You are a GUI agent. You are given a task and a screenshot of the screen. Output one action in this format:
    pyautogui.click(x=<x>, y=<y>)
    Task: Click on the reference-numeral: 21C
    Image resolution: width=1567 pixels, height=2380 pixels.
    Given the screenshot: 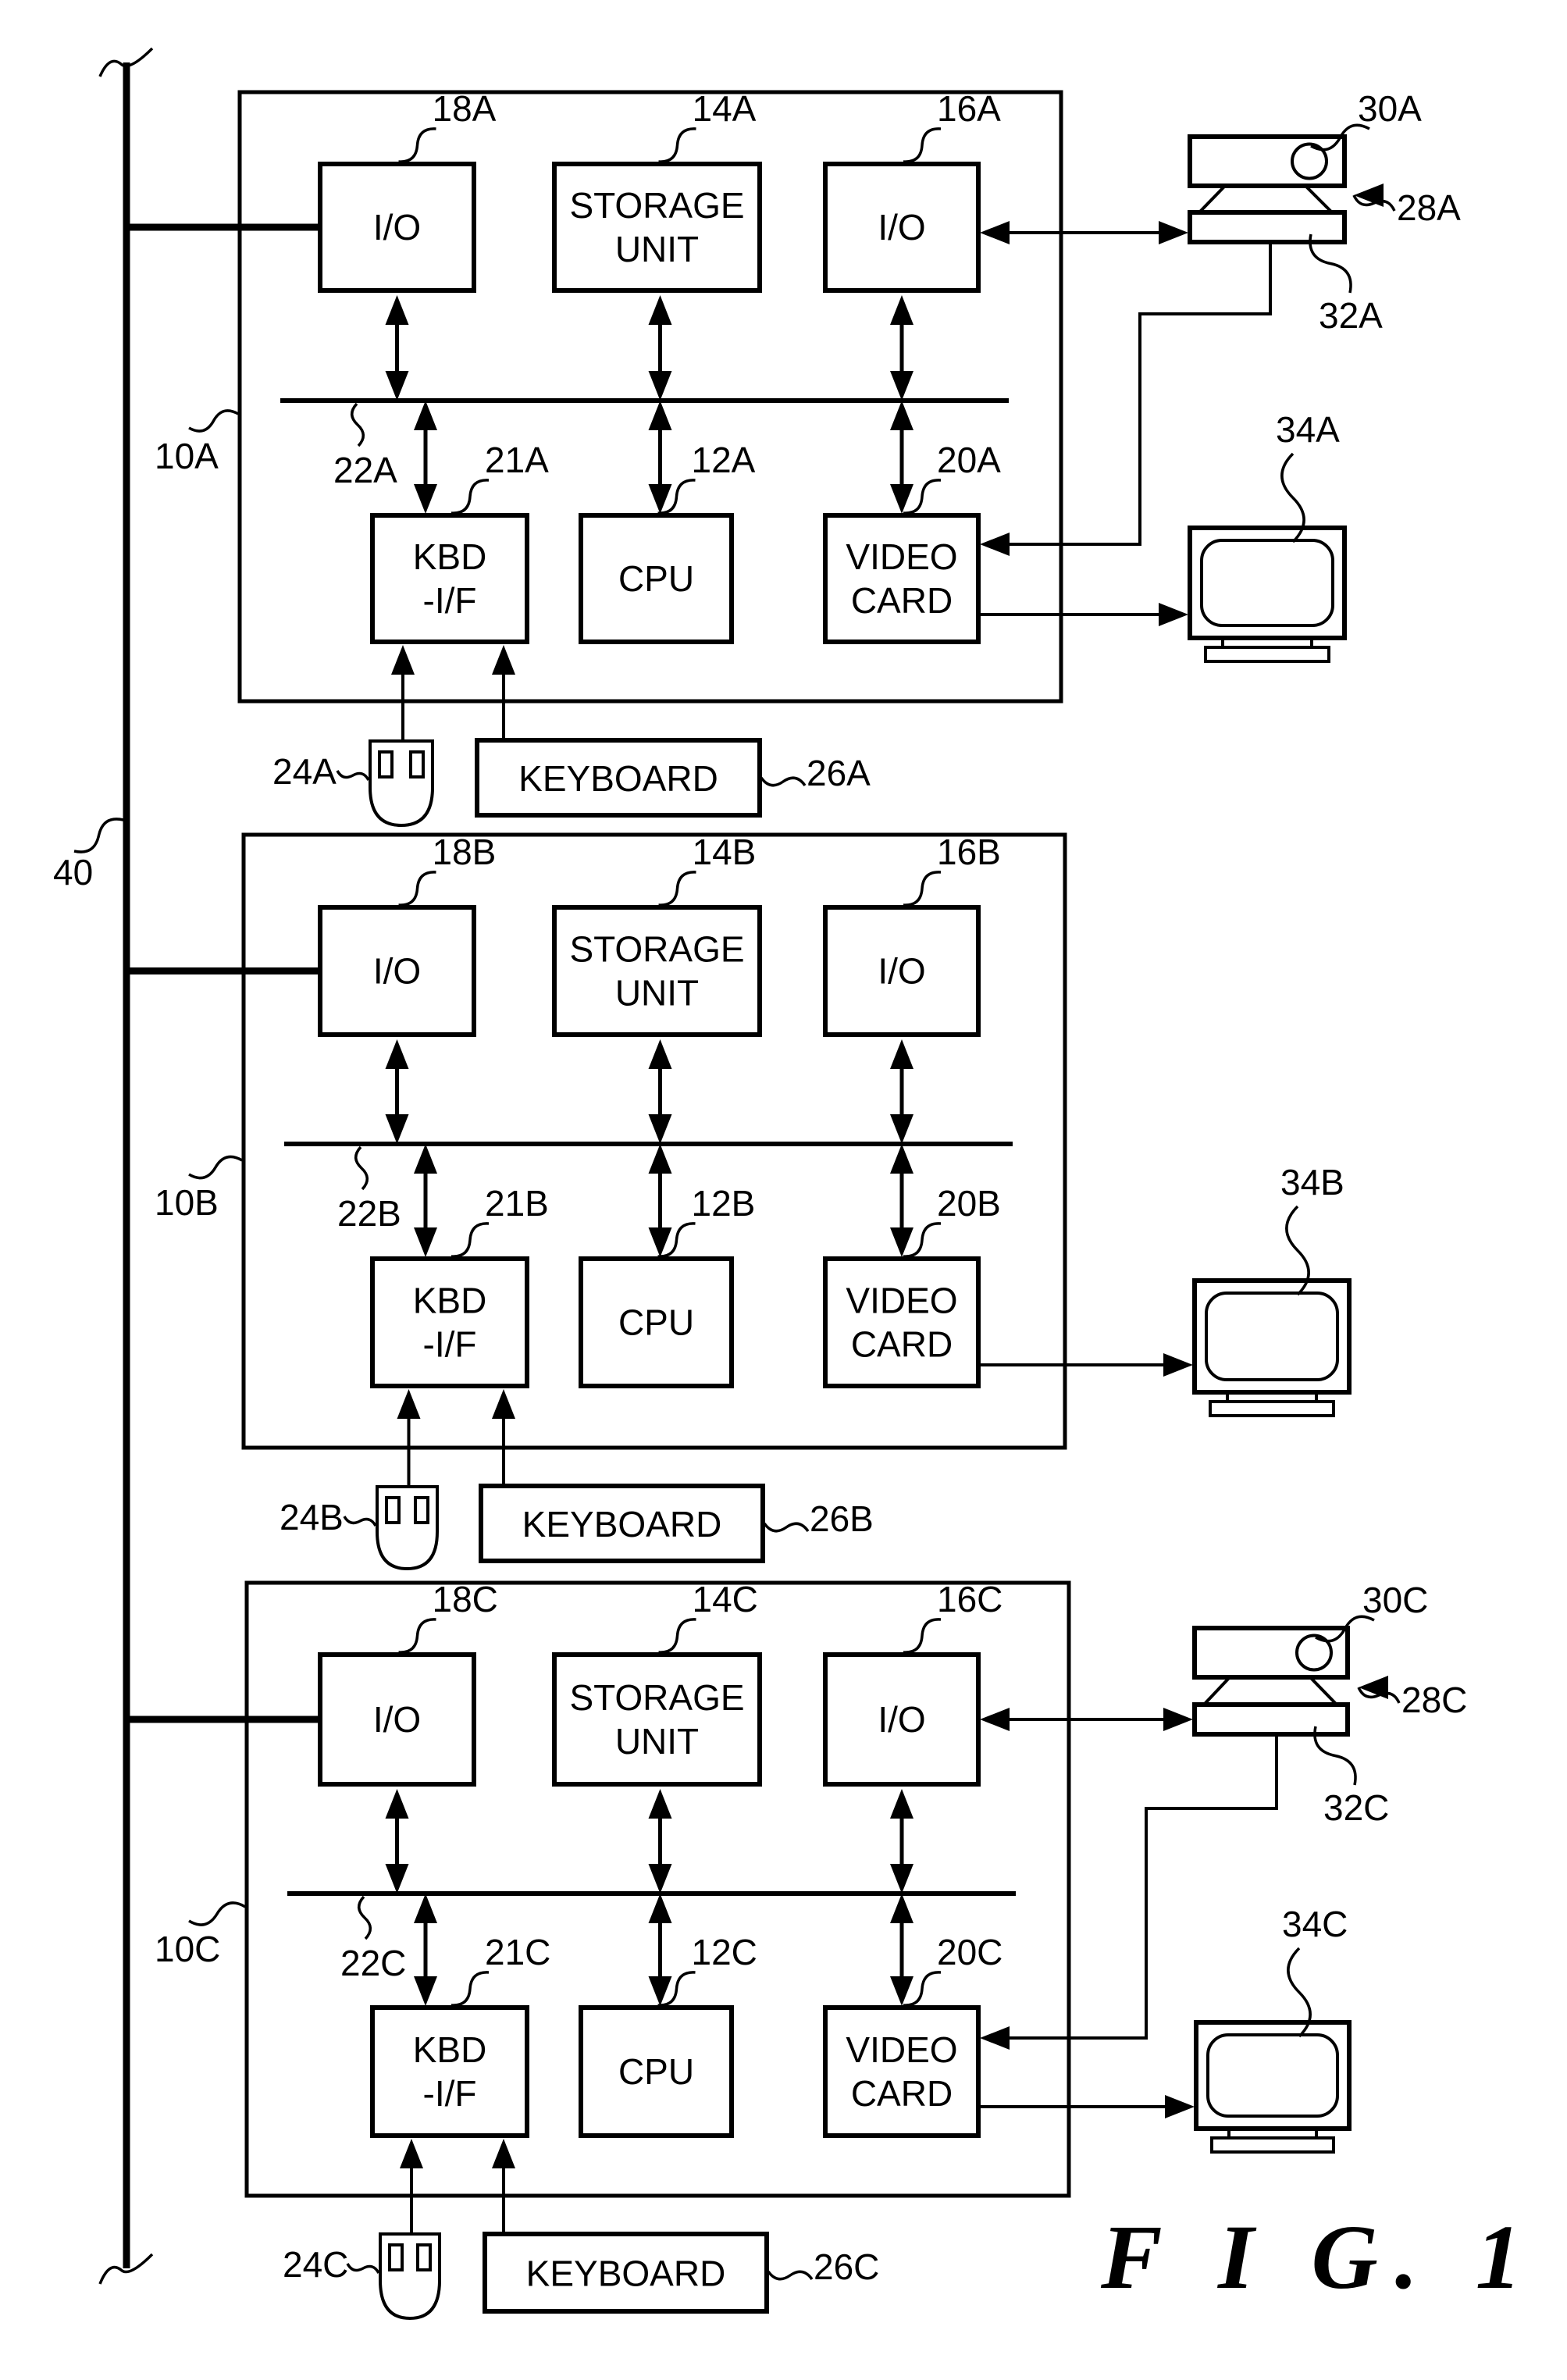 What is the action you would take?
    pyautogui.click(x=517, y=1952)
    